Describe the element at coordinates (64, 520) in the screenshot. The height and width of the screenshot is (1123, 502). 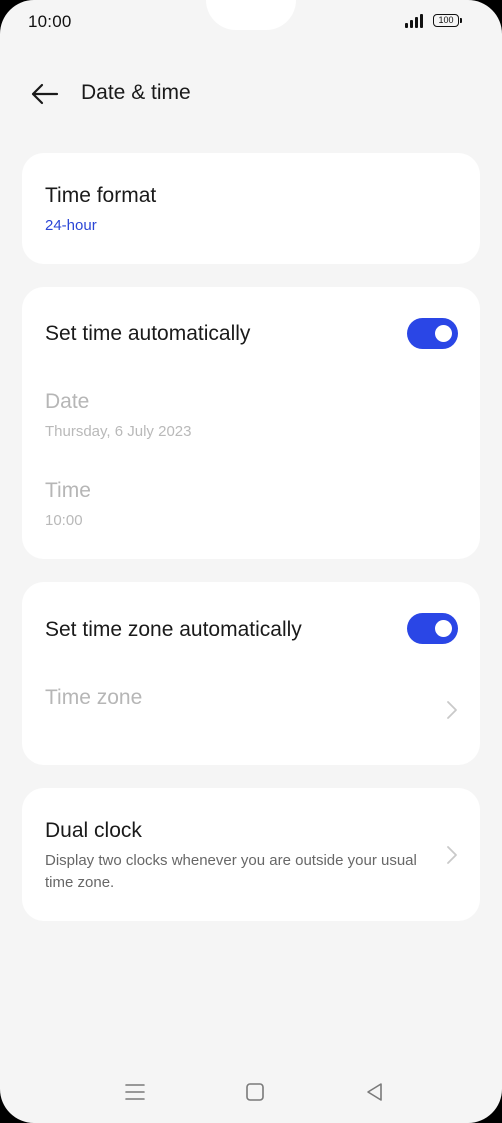
I see `time-value: 10:00` at that location.